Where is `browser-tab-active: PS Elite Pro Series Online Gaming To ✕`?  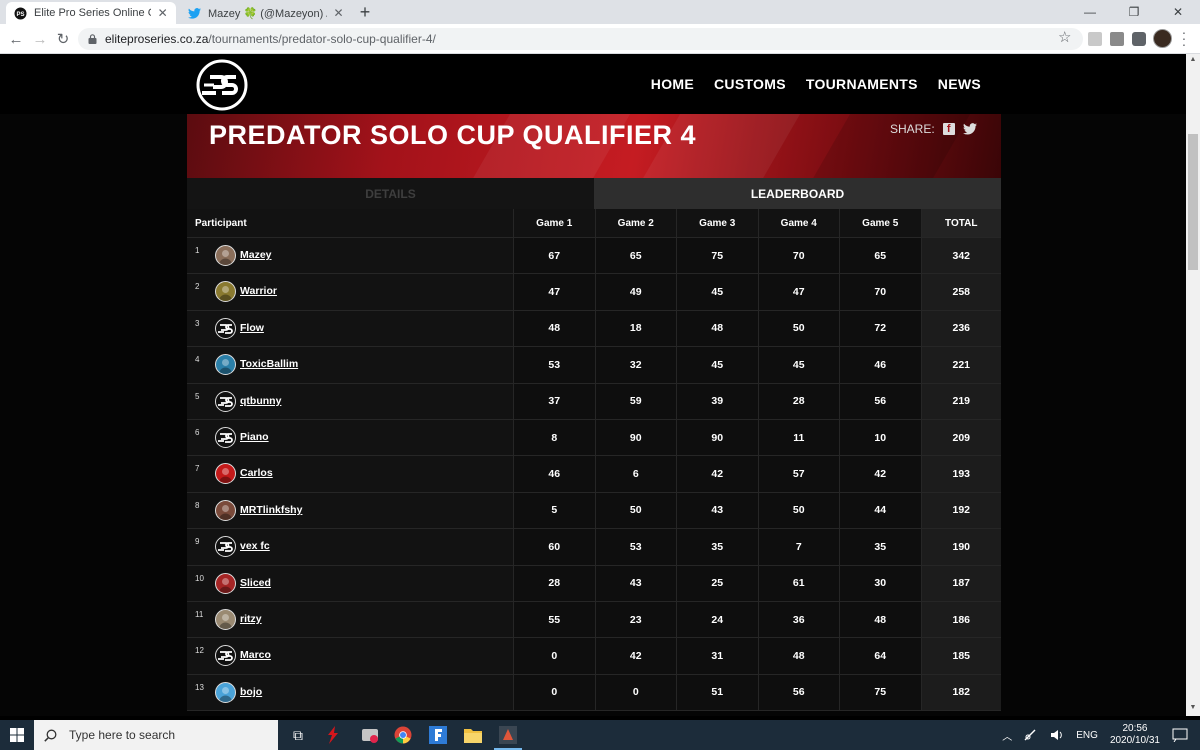 browser-tab-active: PS Elite Pro Series Online Gaming To ✕ is located at coordinates (91, 13).